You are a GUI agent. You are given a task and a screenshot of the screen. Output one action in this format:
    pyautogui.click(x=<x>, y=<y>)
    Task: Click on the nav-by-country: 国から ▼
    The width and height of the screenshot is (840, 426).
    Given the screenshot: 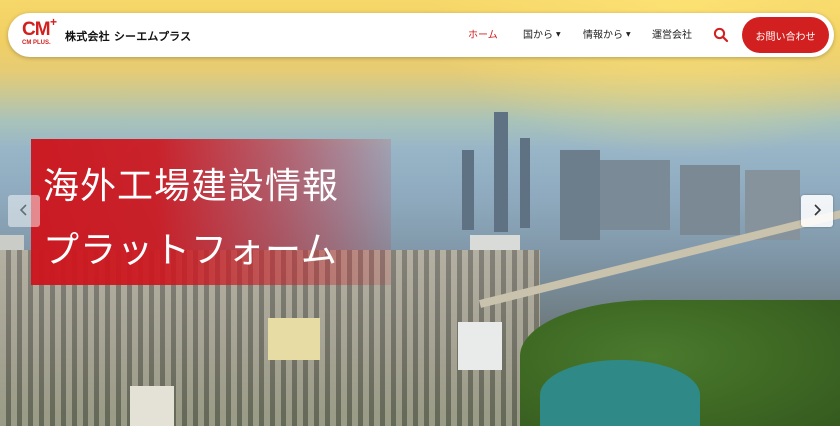 What is the action you would take?
    pyautogui.click(x=542, y=33)
    